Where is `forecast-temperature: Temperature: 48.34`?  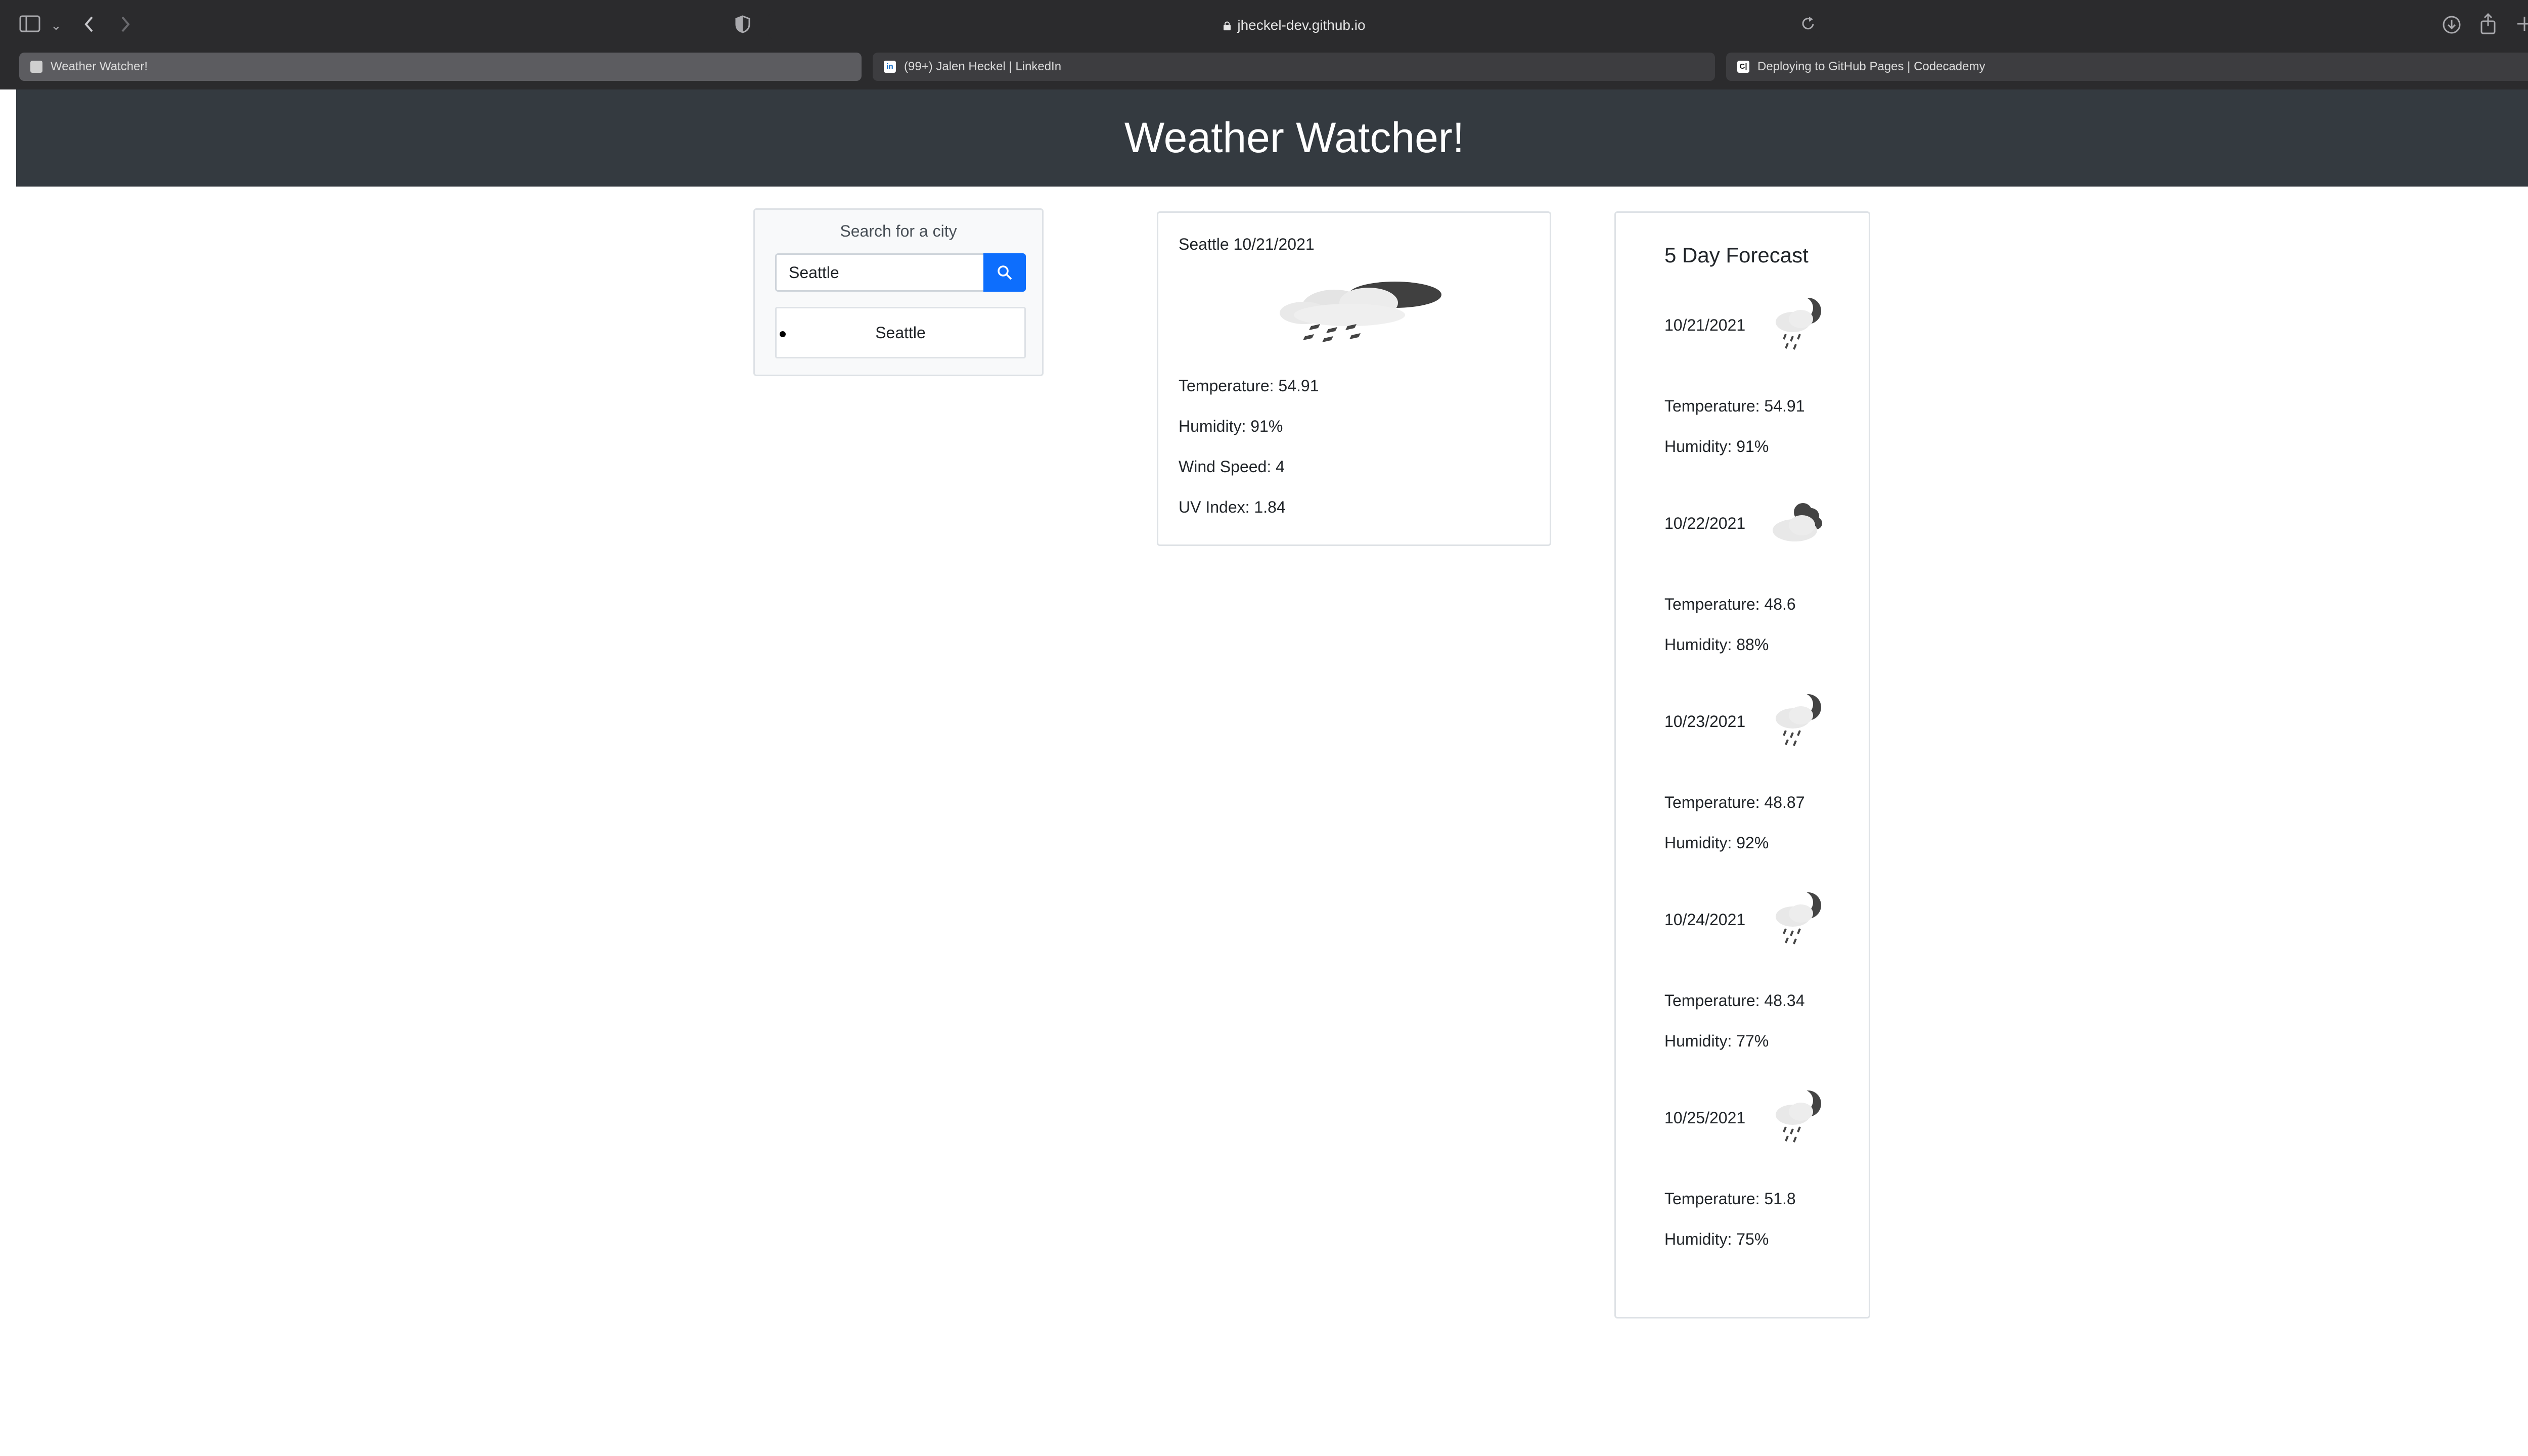
forecast-temperature: Temperature: 48.34 is located at coordinates (1735, 1000).